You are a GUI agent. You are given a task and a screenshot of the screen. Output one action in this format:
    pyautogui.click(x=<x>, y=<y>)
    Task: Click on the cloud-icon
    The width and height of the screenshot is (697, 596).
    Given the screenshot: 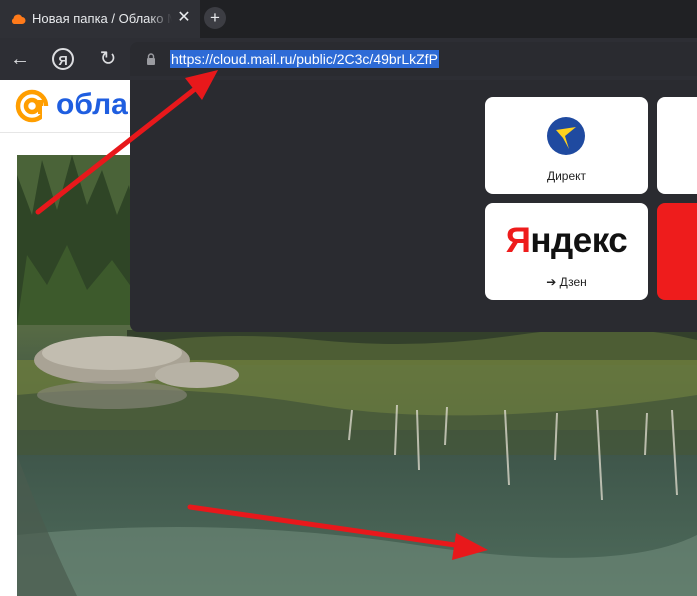 What is the action you would take?
    pyautogui.click(x=18, y=19)
    